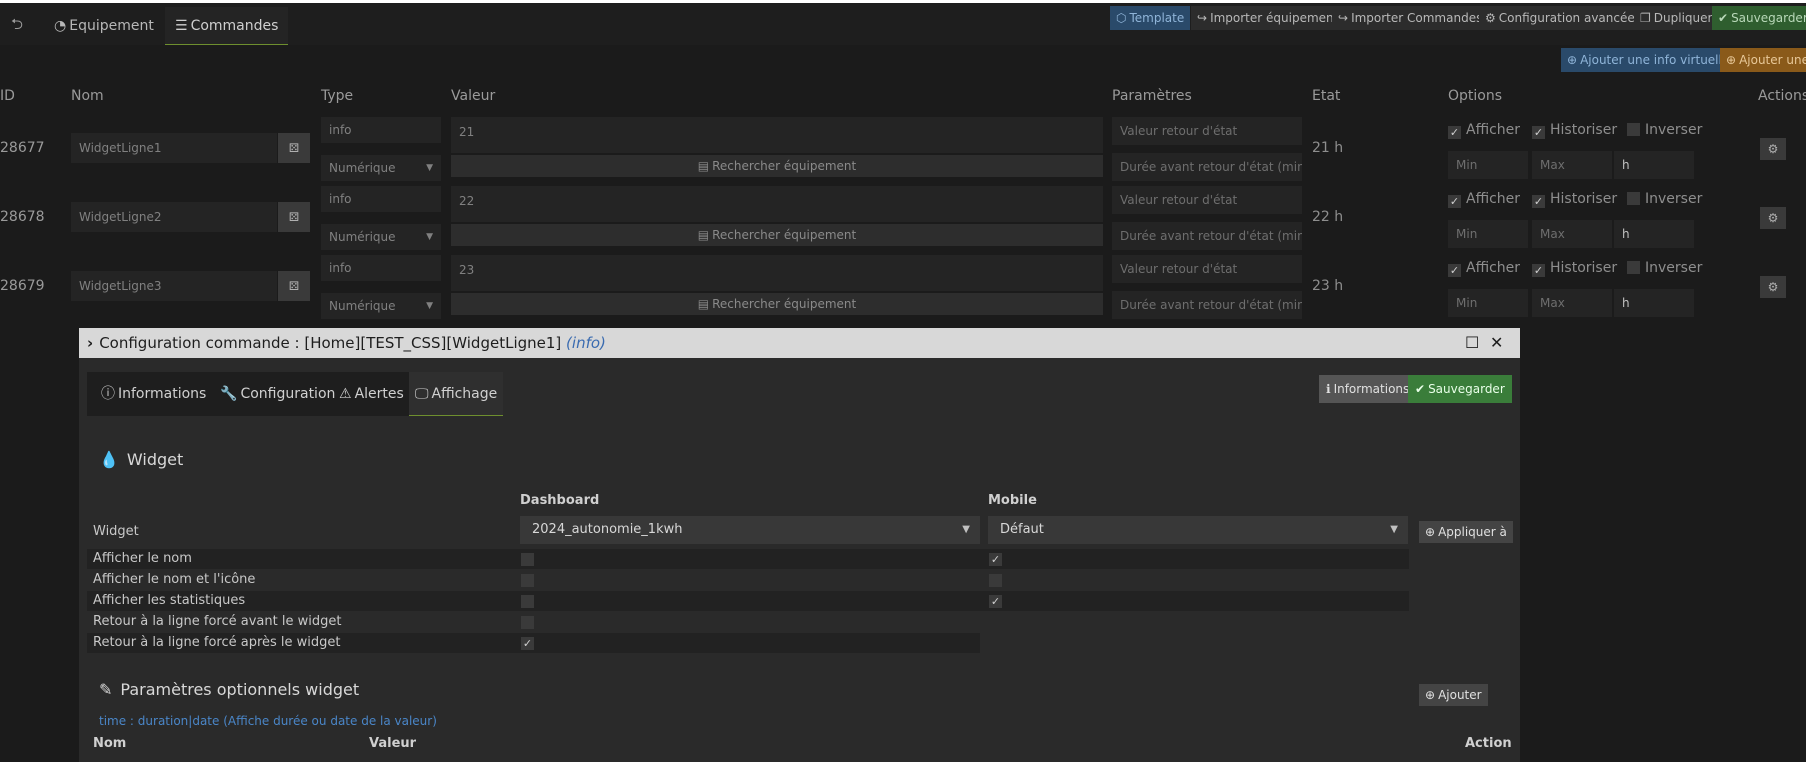  Describe the element at coordinates (750, 530) in the screenshot. I see `dashboard-widget-select: 2024_autonomie_1kwh ▼` at that location.